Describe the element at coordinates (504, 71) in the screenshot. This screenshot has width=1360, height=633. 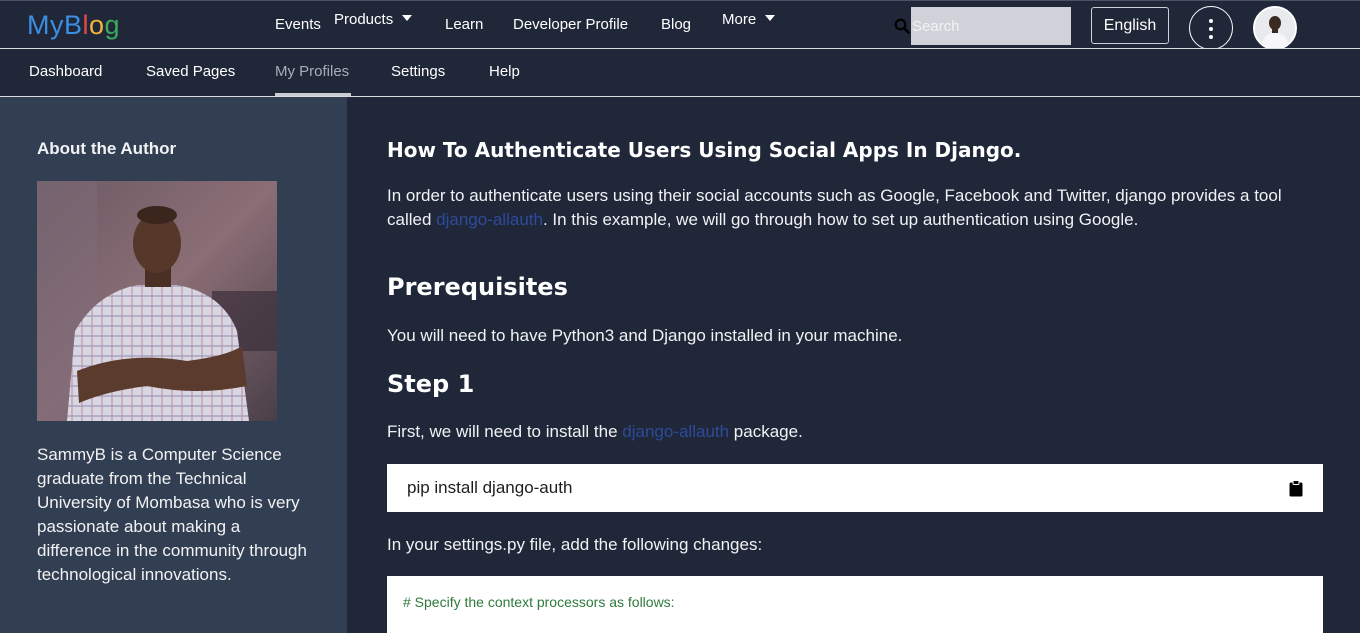
I see `tab-help: Help` at that location.